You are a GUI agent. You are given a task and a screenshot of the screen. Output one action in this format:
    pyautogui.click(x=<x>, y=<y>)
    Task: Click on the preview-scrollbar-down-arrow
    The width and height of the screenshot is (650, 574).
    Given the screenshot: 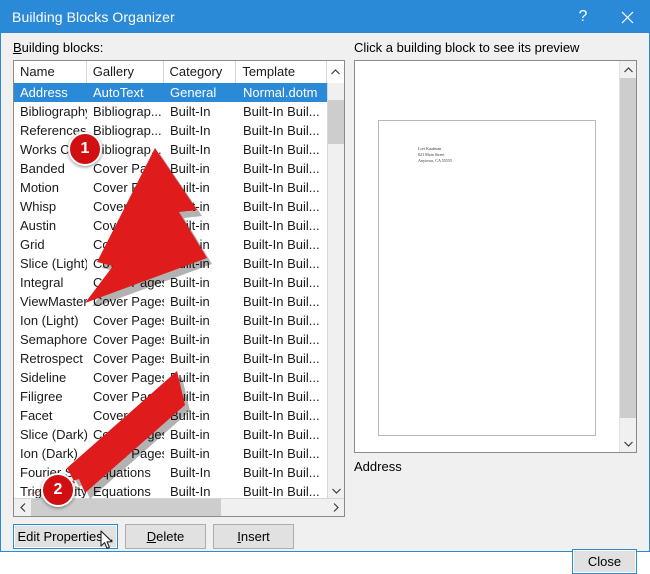 What is the action you would take?
    pyautogui.click(x=628, y=443)
    